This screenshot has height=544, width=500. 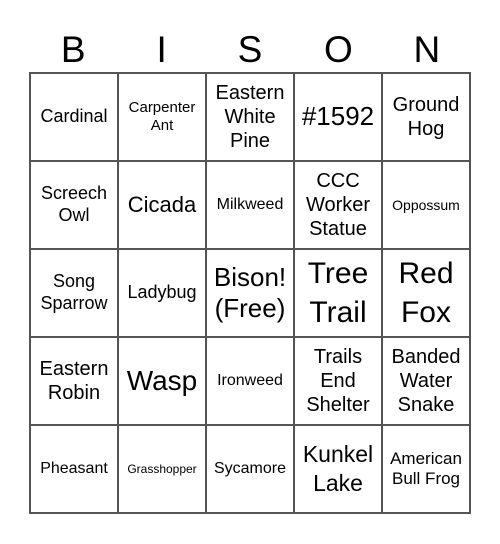 What do you see at coordinates (74, 381) in the screenshot?
I see `bingo-cell: Eastern Robin` at bounding box center [74, 381].